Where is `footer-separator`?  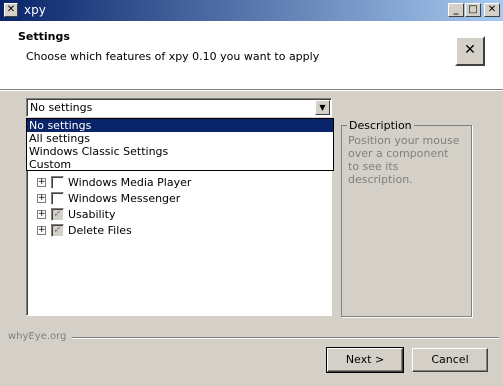 footer-separator is located at coordinates (285, 338).